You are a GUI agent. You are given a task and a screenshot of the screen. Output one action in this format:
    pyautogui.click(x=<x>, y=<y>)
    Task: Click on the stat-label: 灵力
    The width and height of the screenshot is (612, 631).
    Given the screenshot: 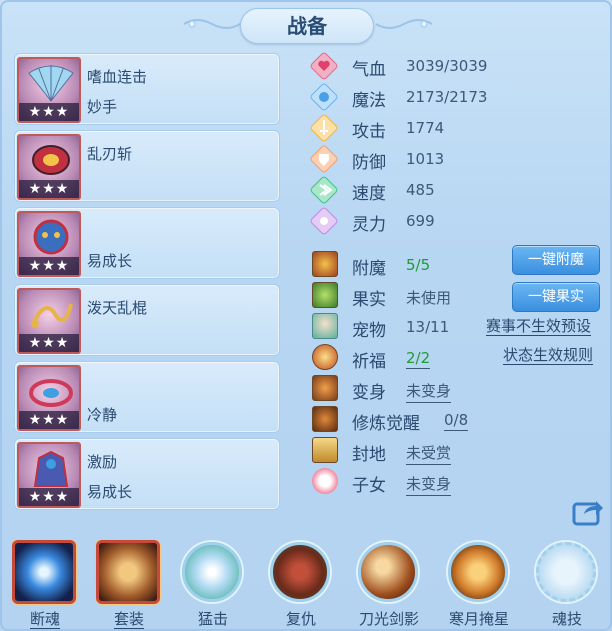 What is the action you would take?
    pyautogui.click(x=369, y=225)
    